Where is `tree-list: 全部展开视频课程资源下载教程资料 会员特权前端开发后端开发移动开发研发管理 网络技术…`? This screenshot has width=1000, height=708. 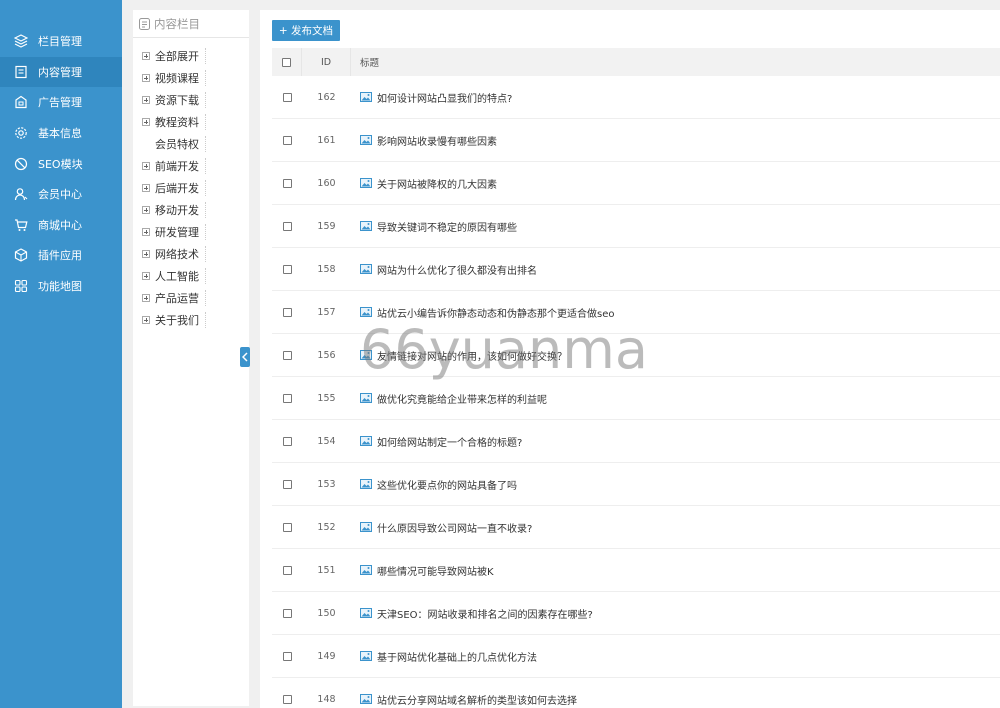 tree-list: 全部展开视频课程资源下载教程资料 会员特权前端开发后端开发移动开发研发管理 网络技术… is located at coordinates (191, 184).